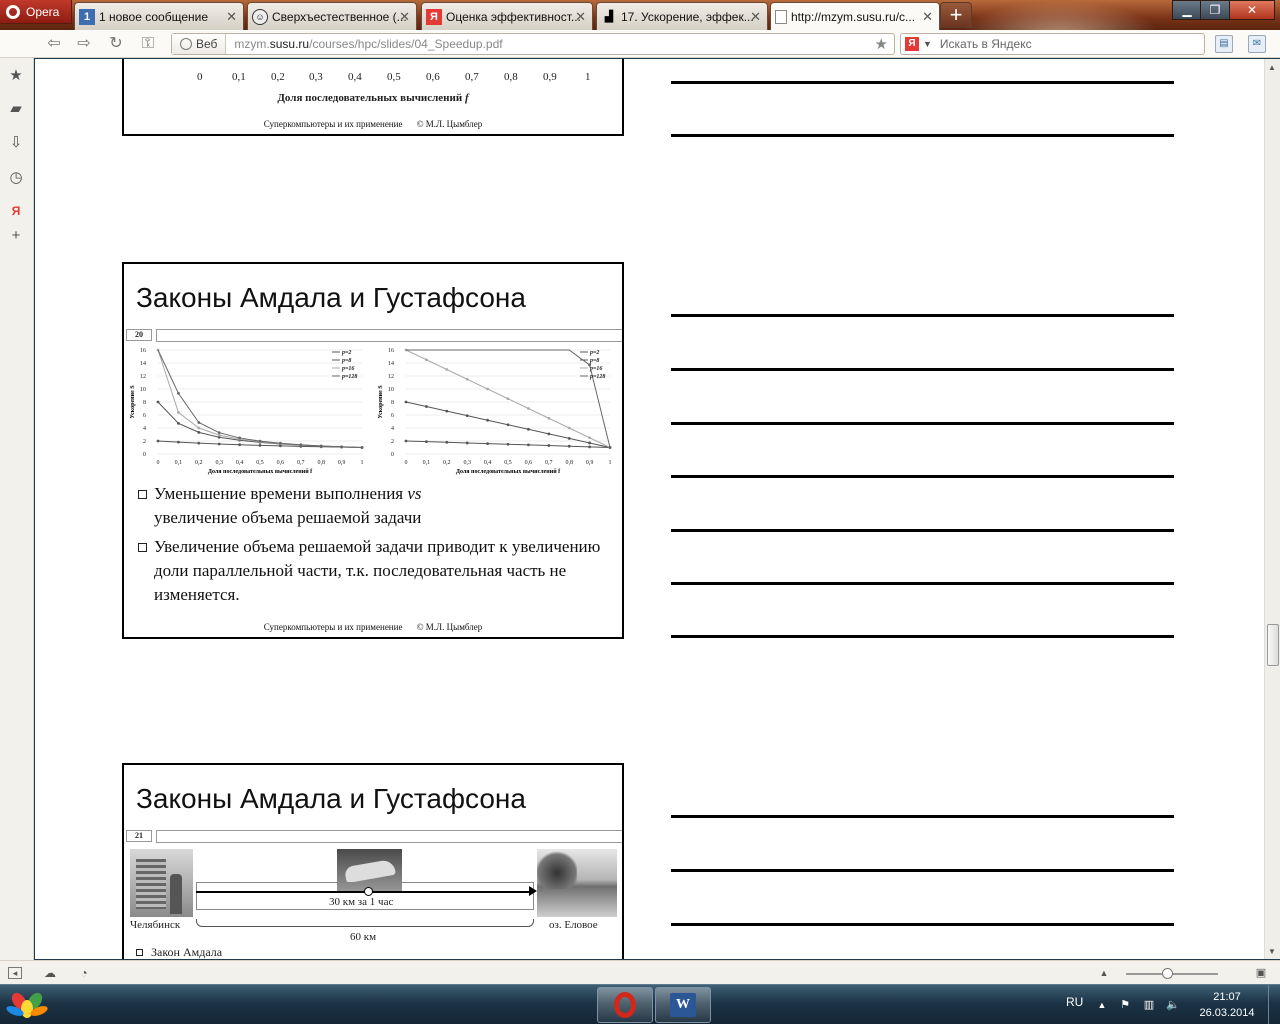  Describe the element at coordinates (143, 351) in the screenshot. I see `y-tick-label: 16` at that location.